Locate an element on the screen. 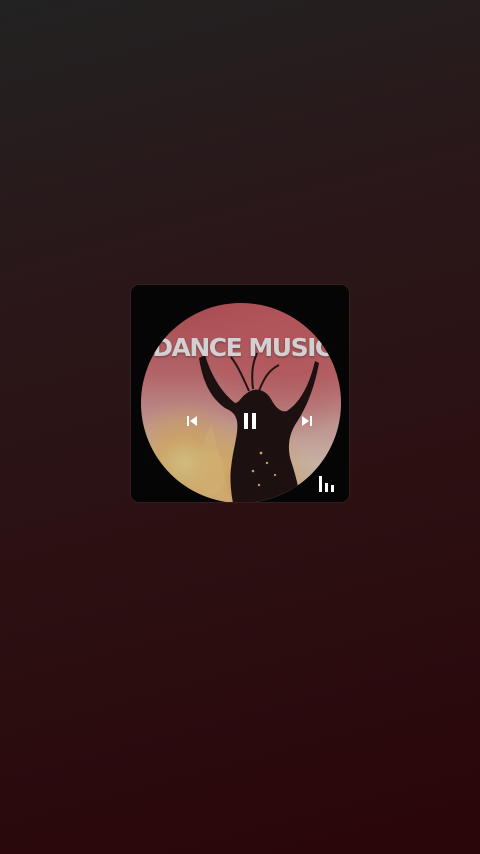 The image size is (480, 854). controls-overlay is located at coordinates (241, 402).